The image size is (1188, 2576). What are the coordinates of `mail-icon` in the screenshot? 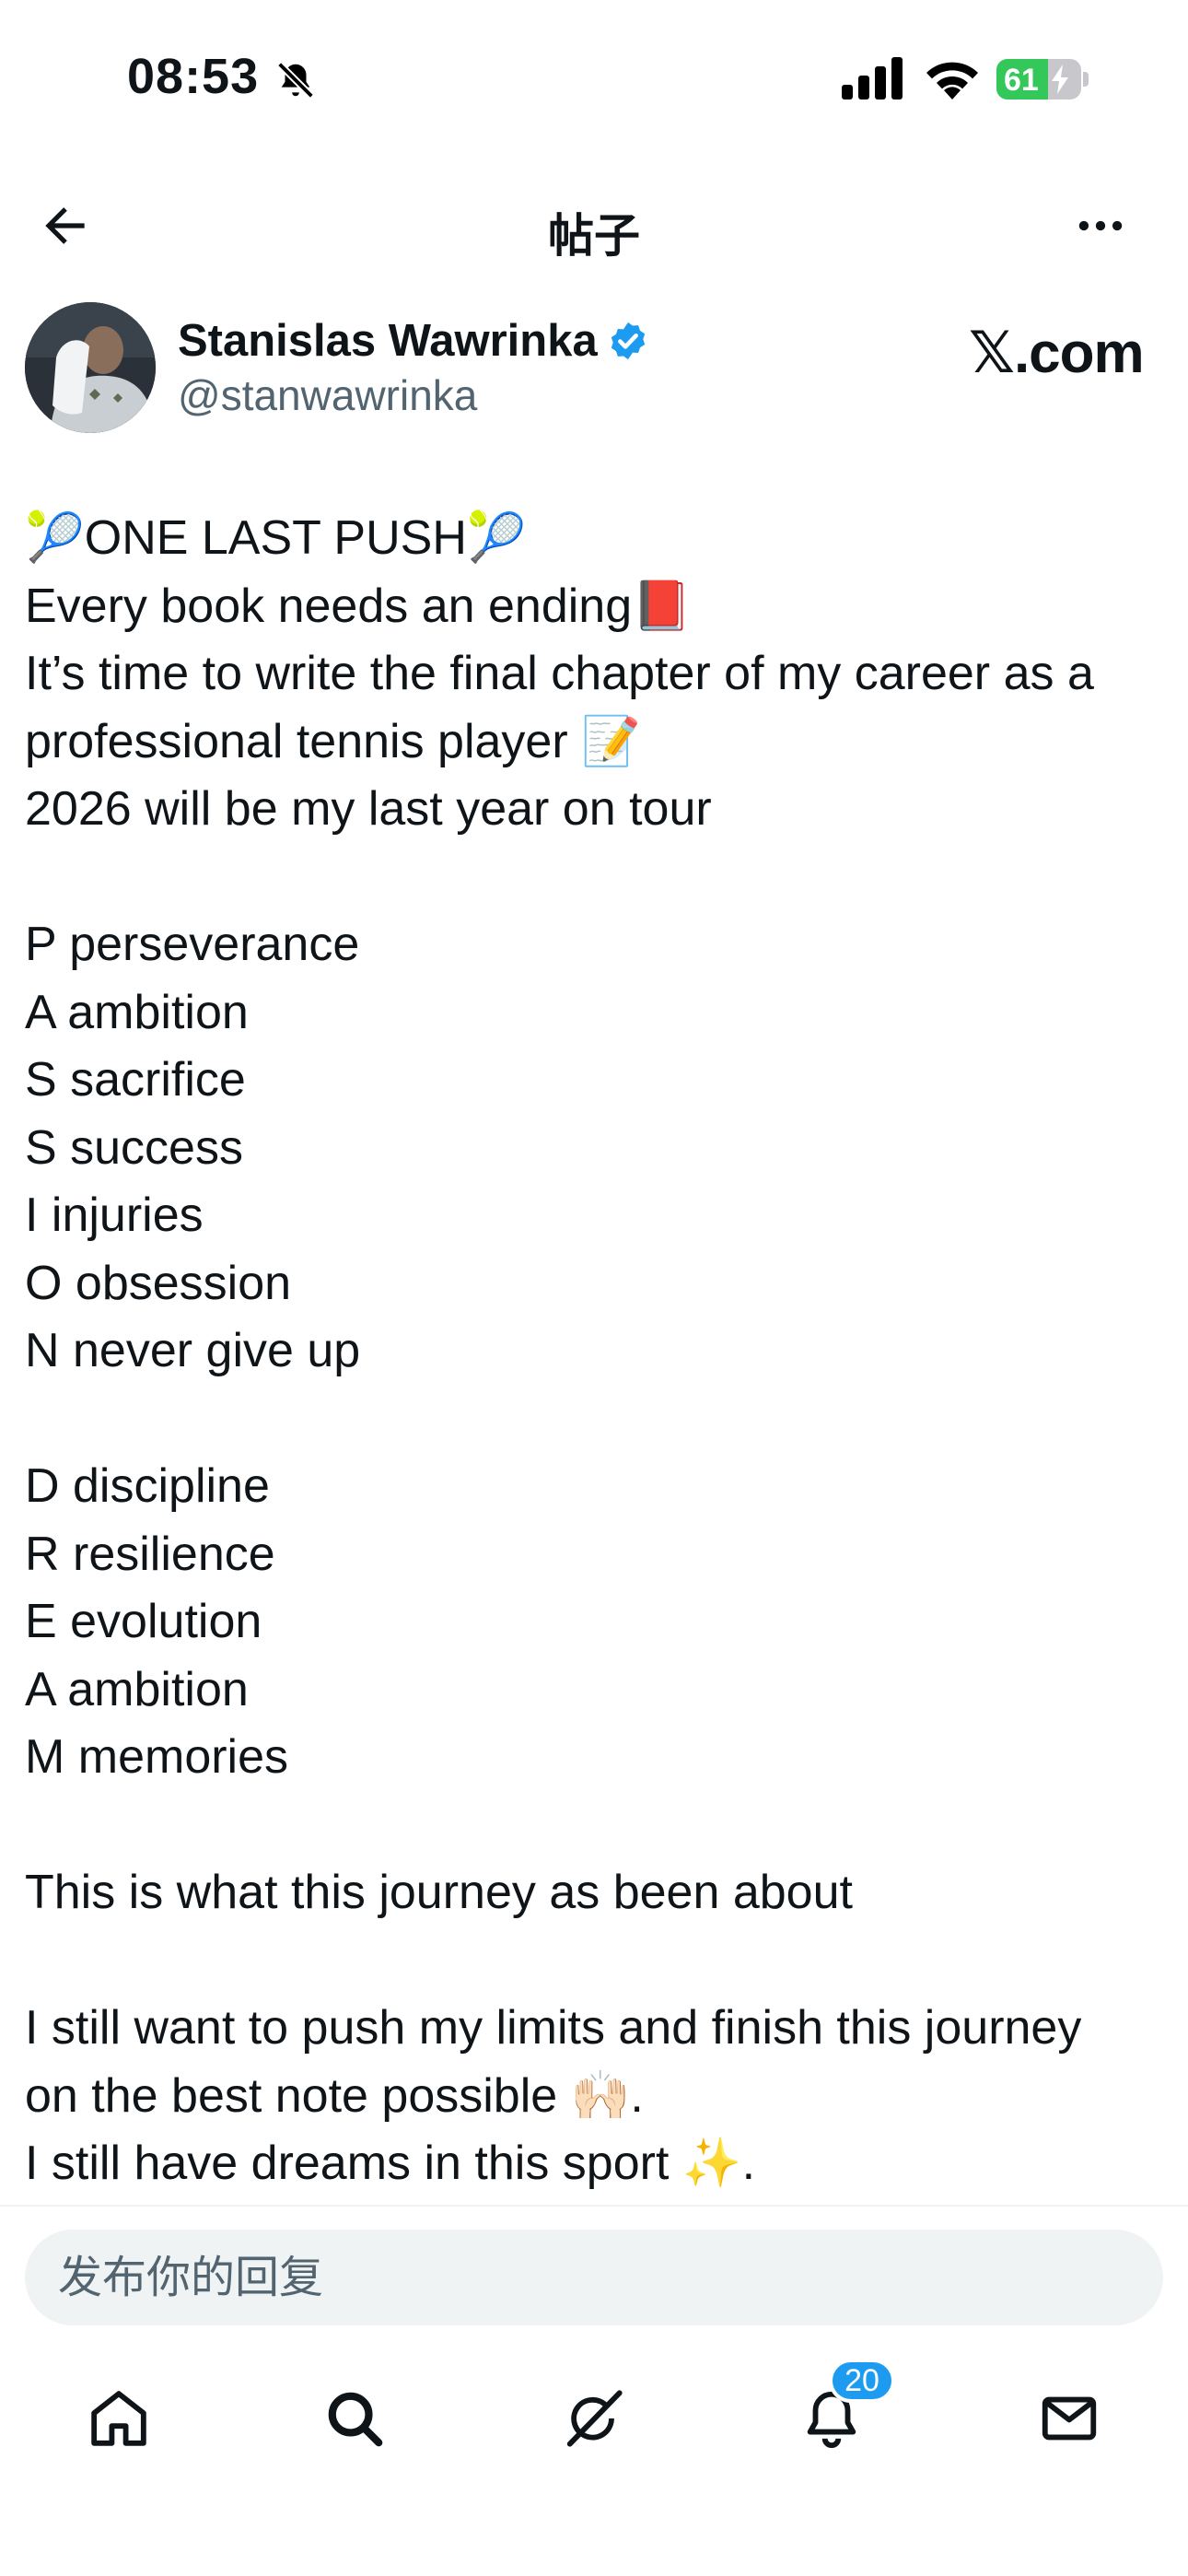 It's located at (1069, 2418).